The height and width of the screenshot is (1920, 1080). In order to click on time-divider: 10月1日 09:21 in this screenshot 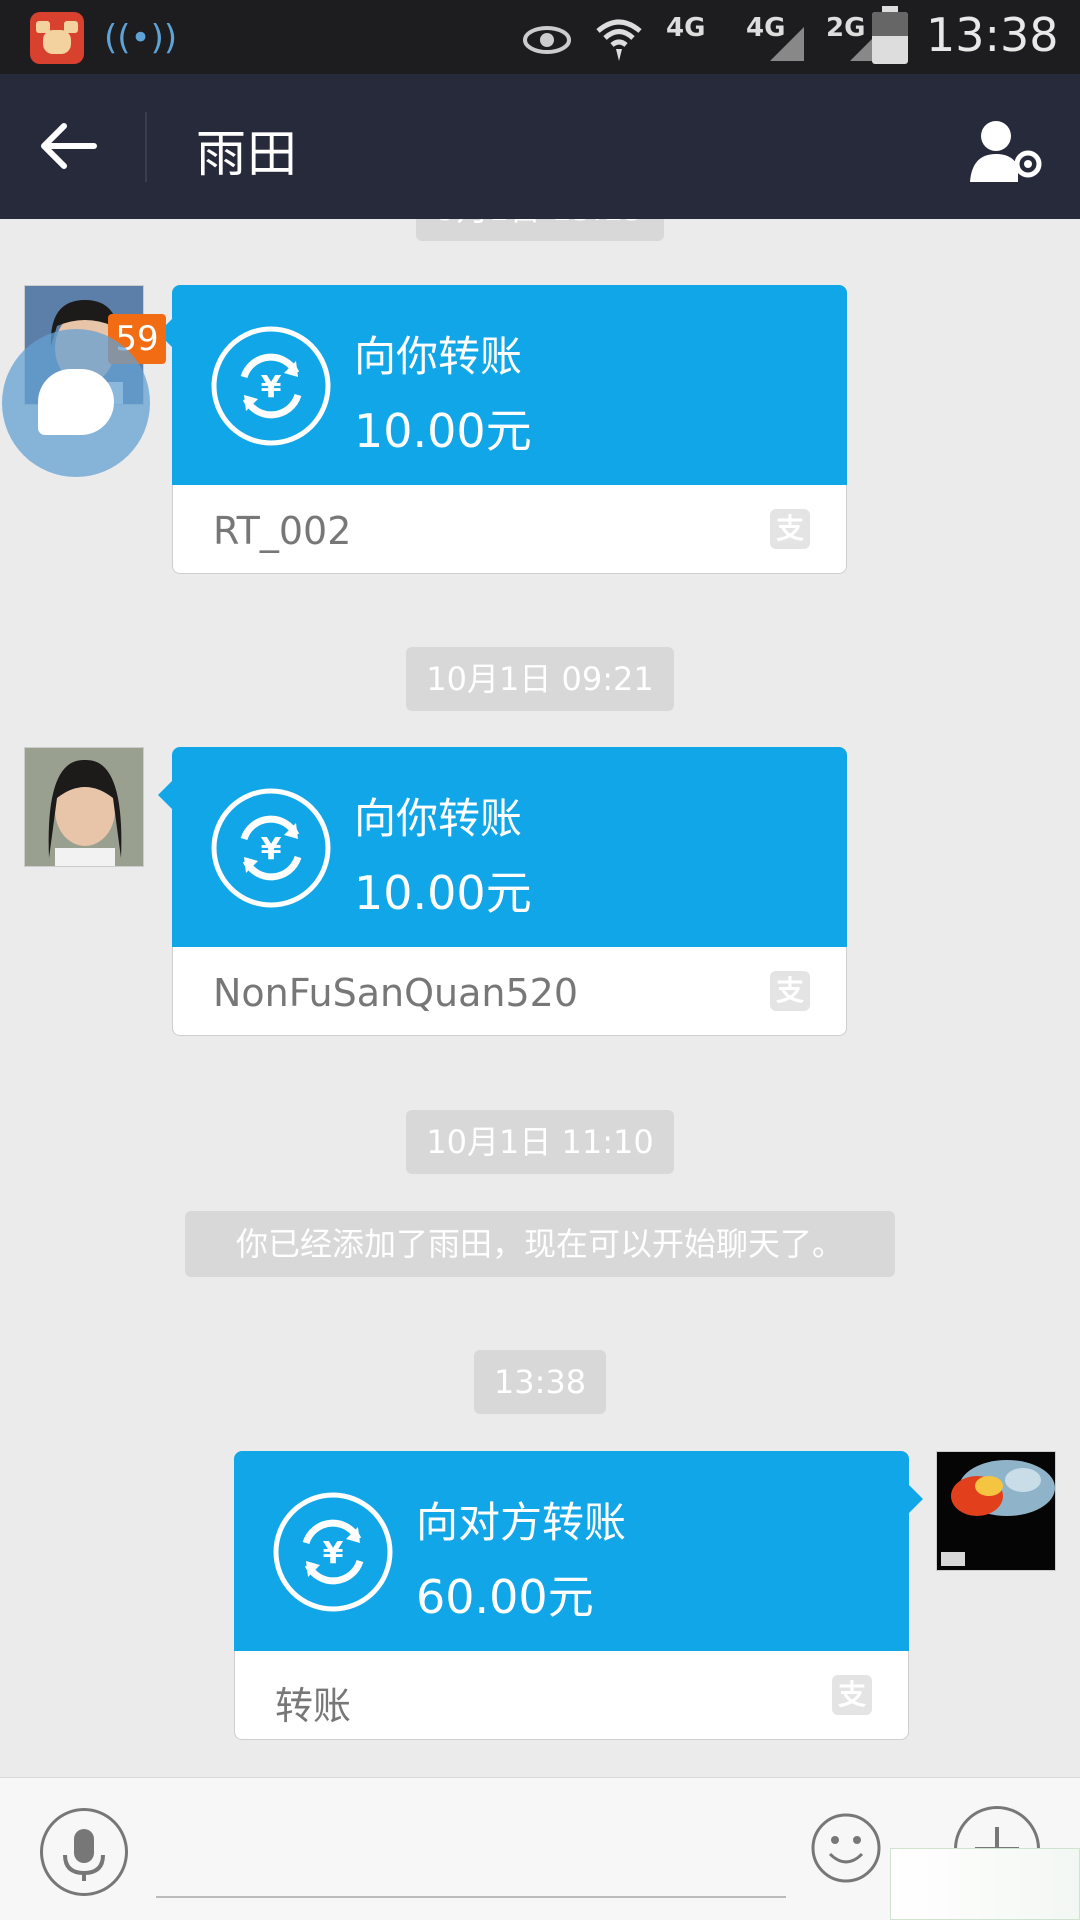, I will do `click(540, 679)`.